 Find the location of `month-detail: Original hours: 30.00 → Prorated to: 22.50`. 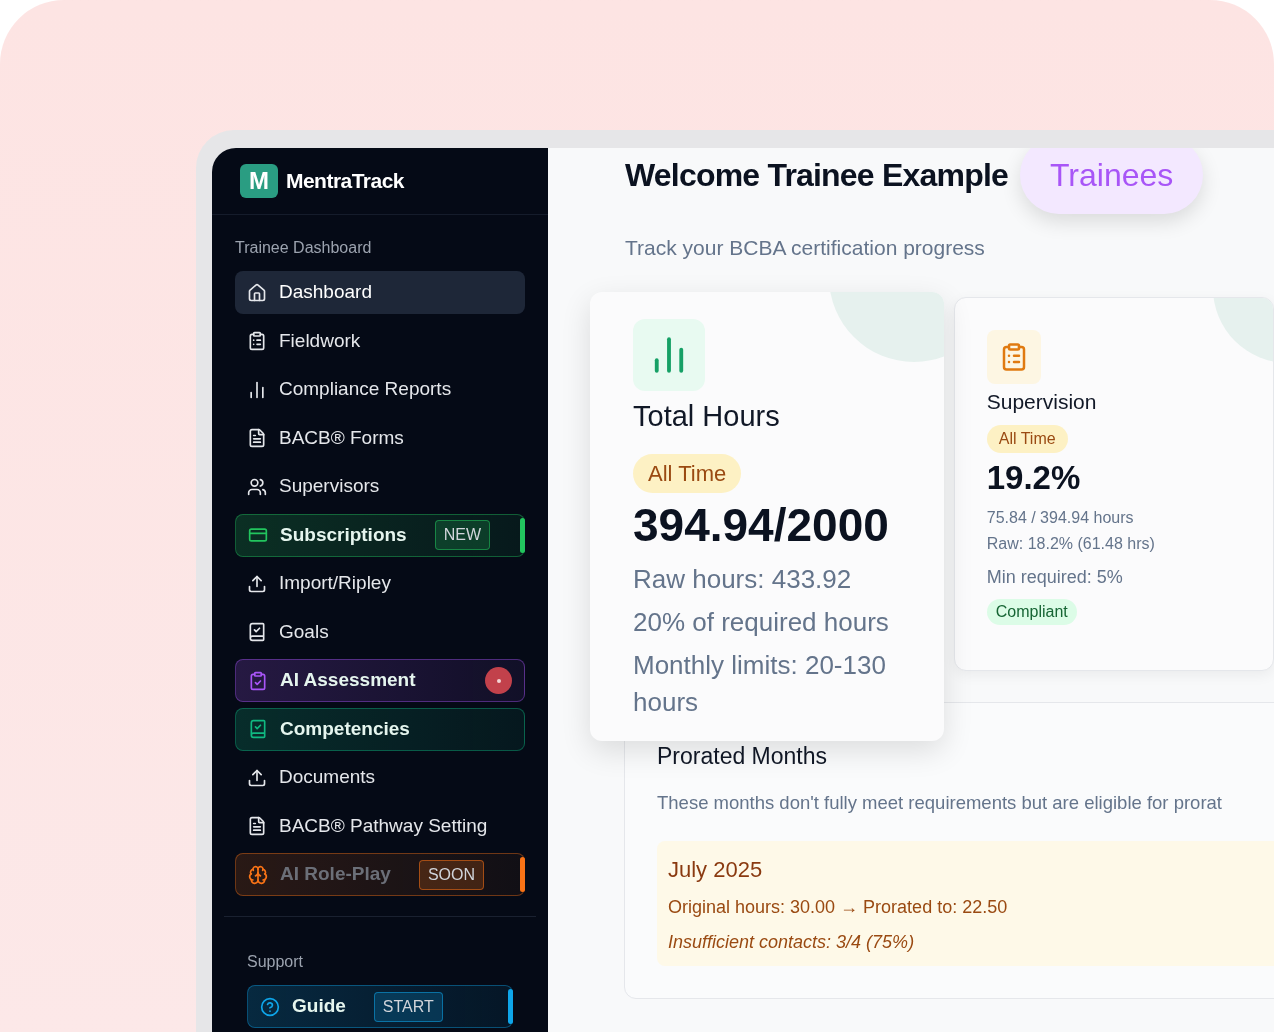

month-detail: Original hours: 30.00 → Prorated to: 22.50 is located at coordinates (838, 907).